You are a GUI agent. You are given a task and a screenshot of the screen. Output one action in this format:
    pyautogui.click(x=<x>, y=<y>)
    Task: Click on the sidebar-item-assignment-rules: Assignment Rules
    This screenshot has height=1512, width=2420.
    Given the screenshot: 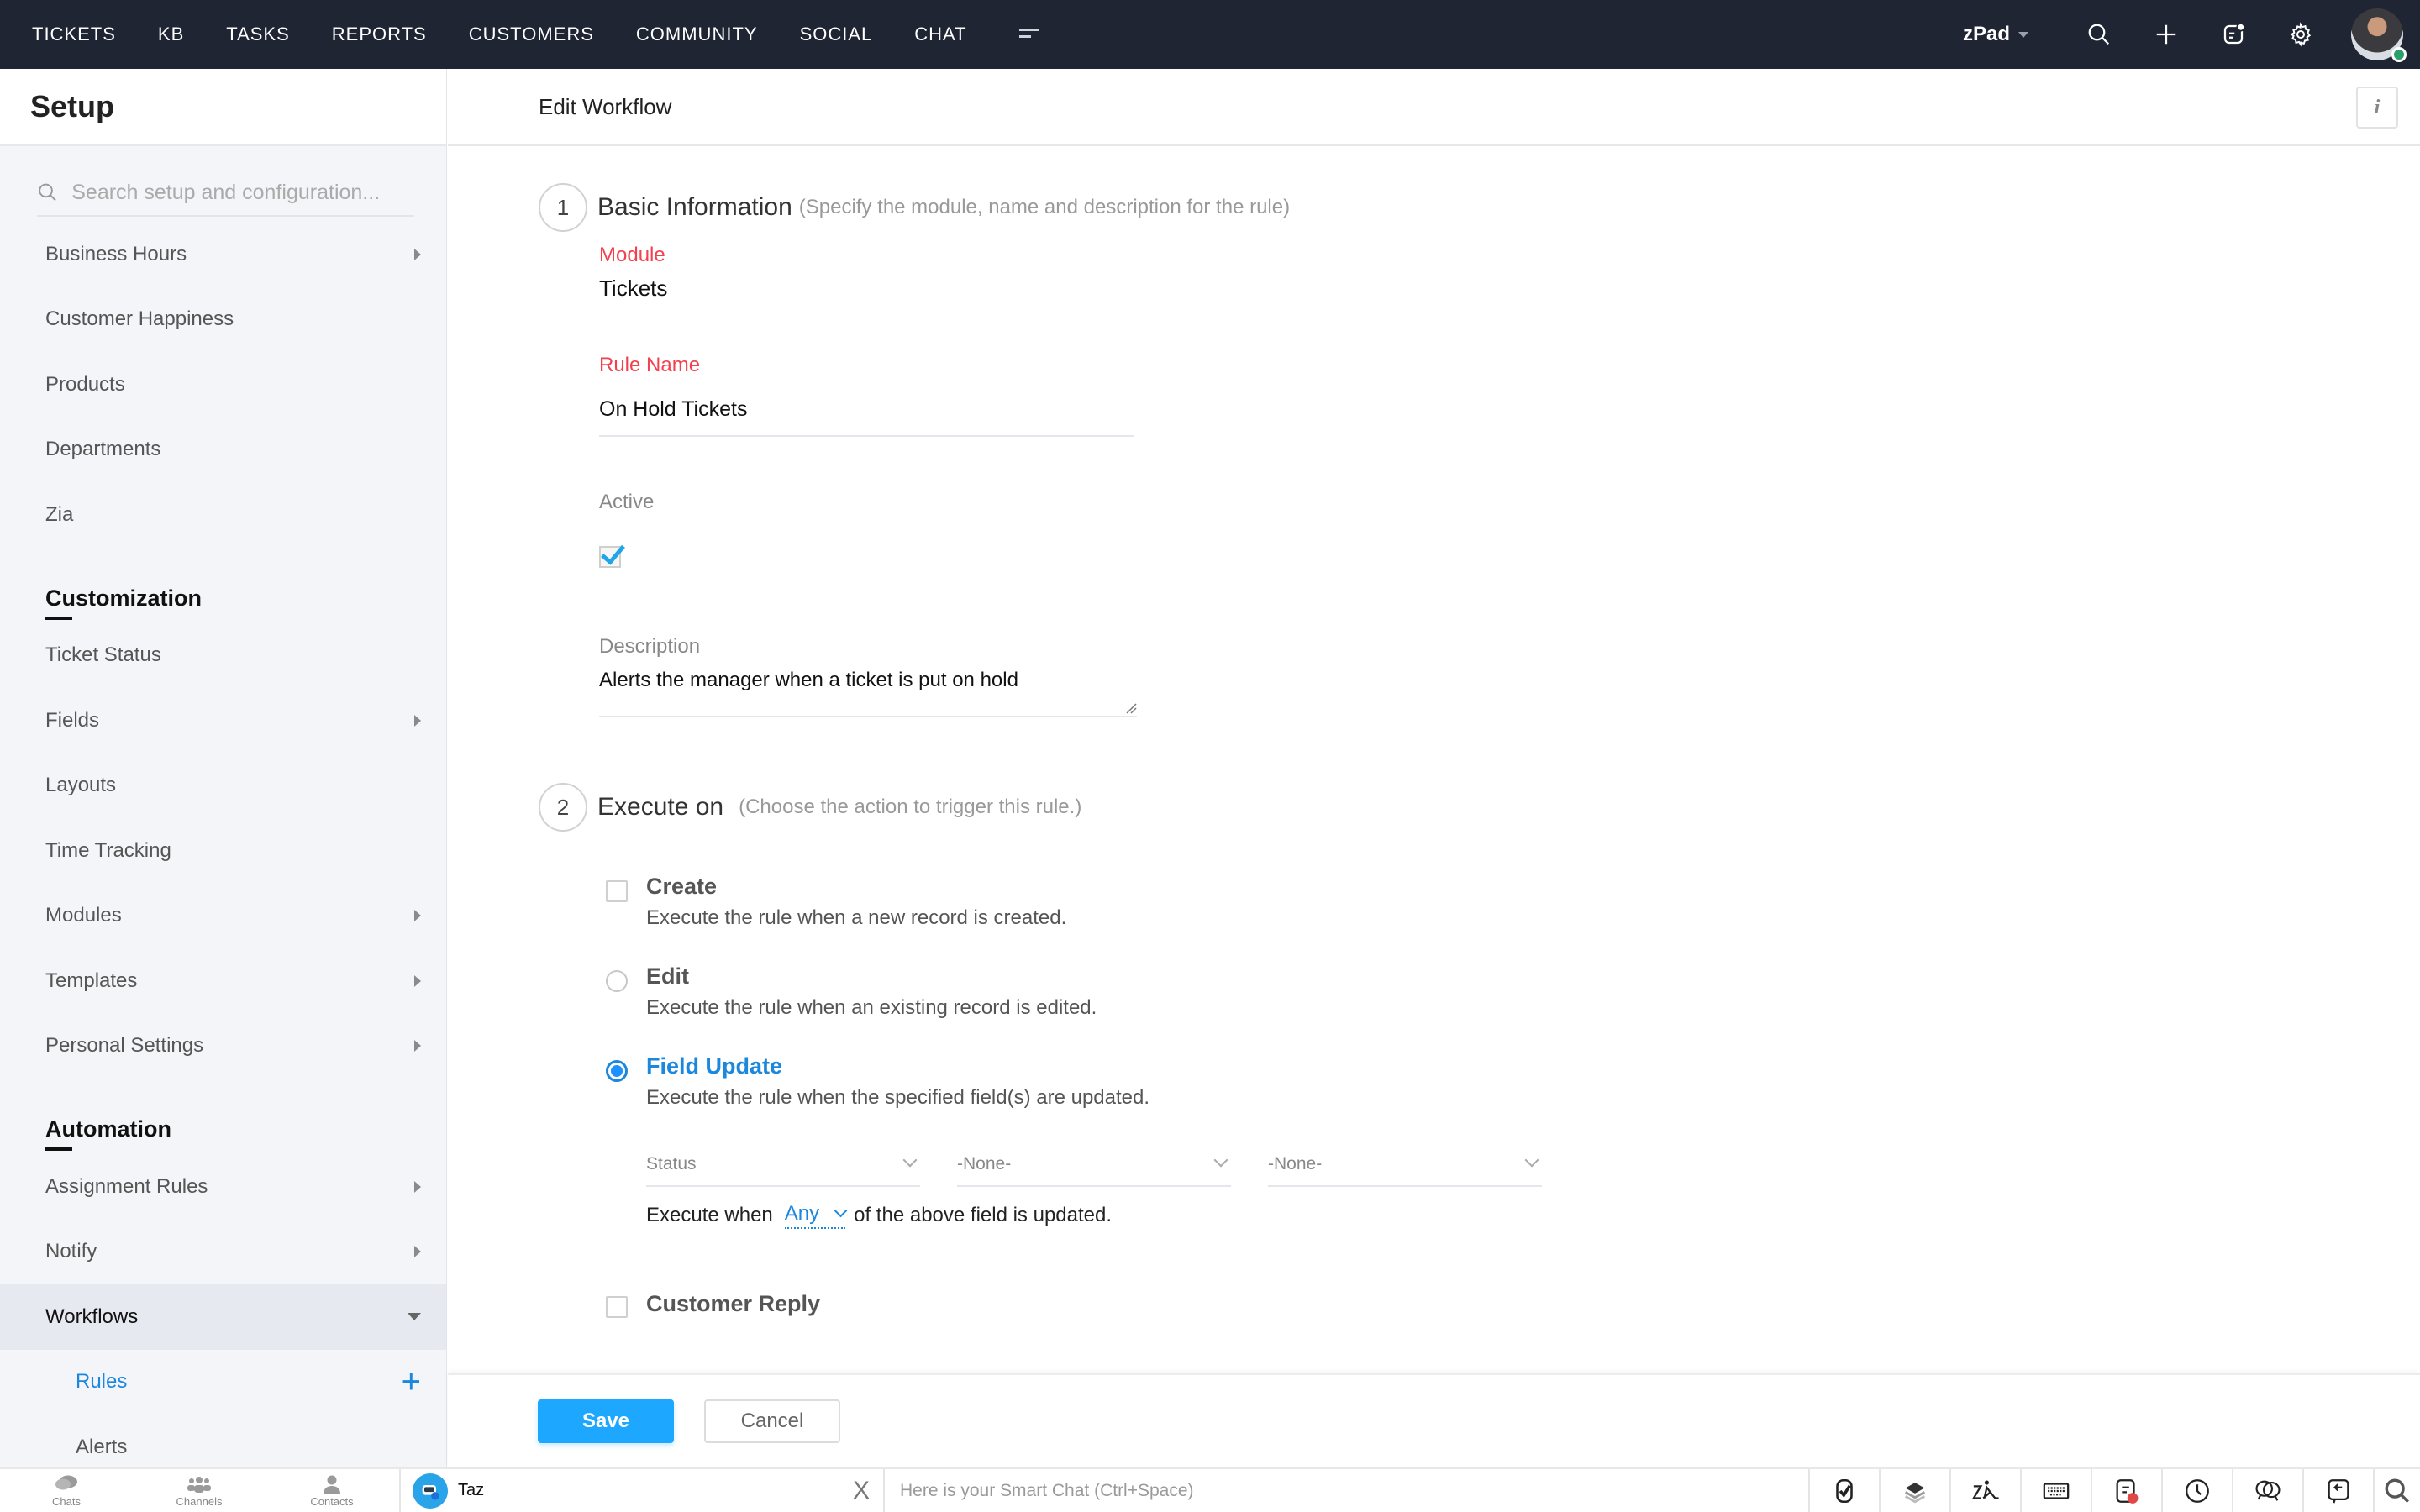 What is the action you would take?
    pyautogui.click(x=223, y=1187)
    